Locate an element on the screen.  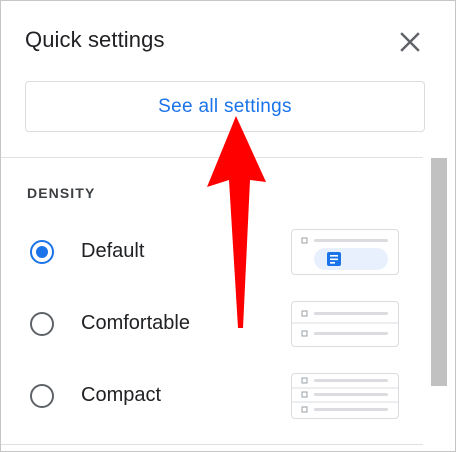
density-preview-comfortable is located at coordinates (345, 324).